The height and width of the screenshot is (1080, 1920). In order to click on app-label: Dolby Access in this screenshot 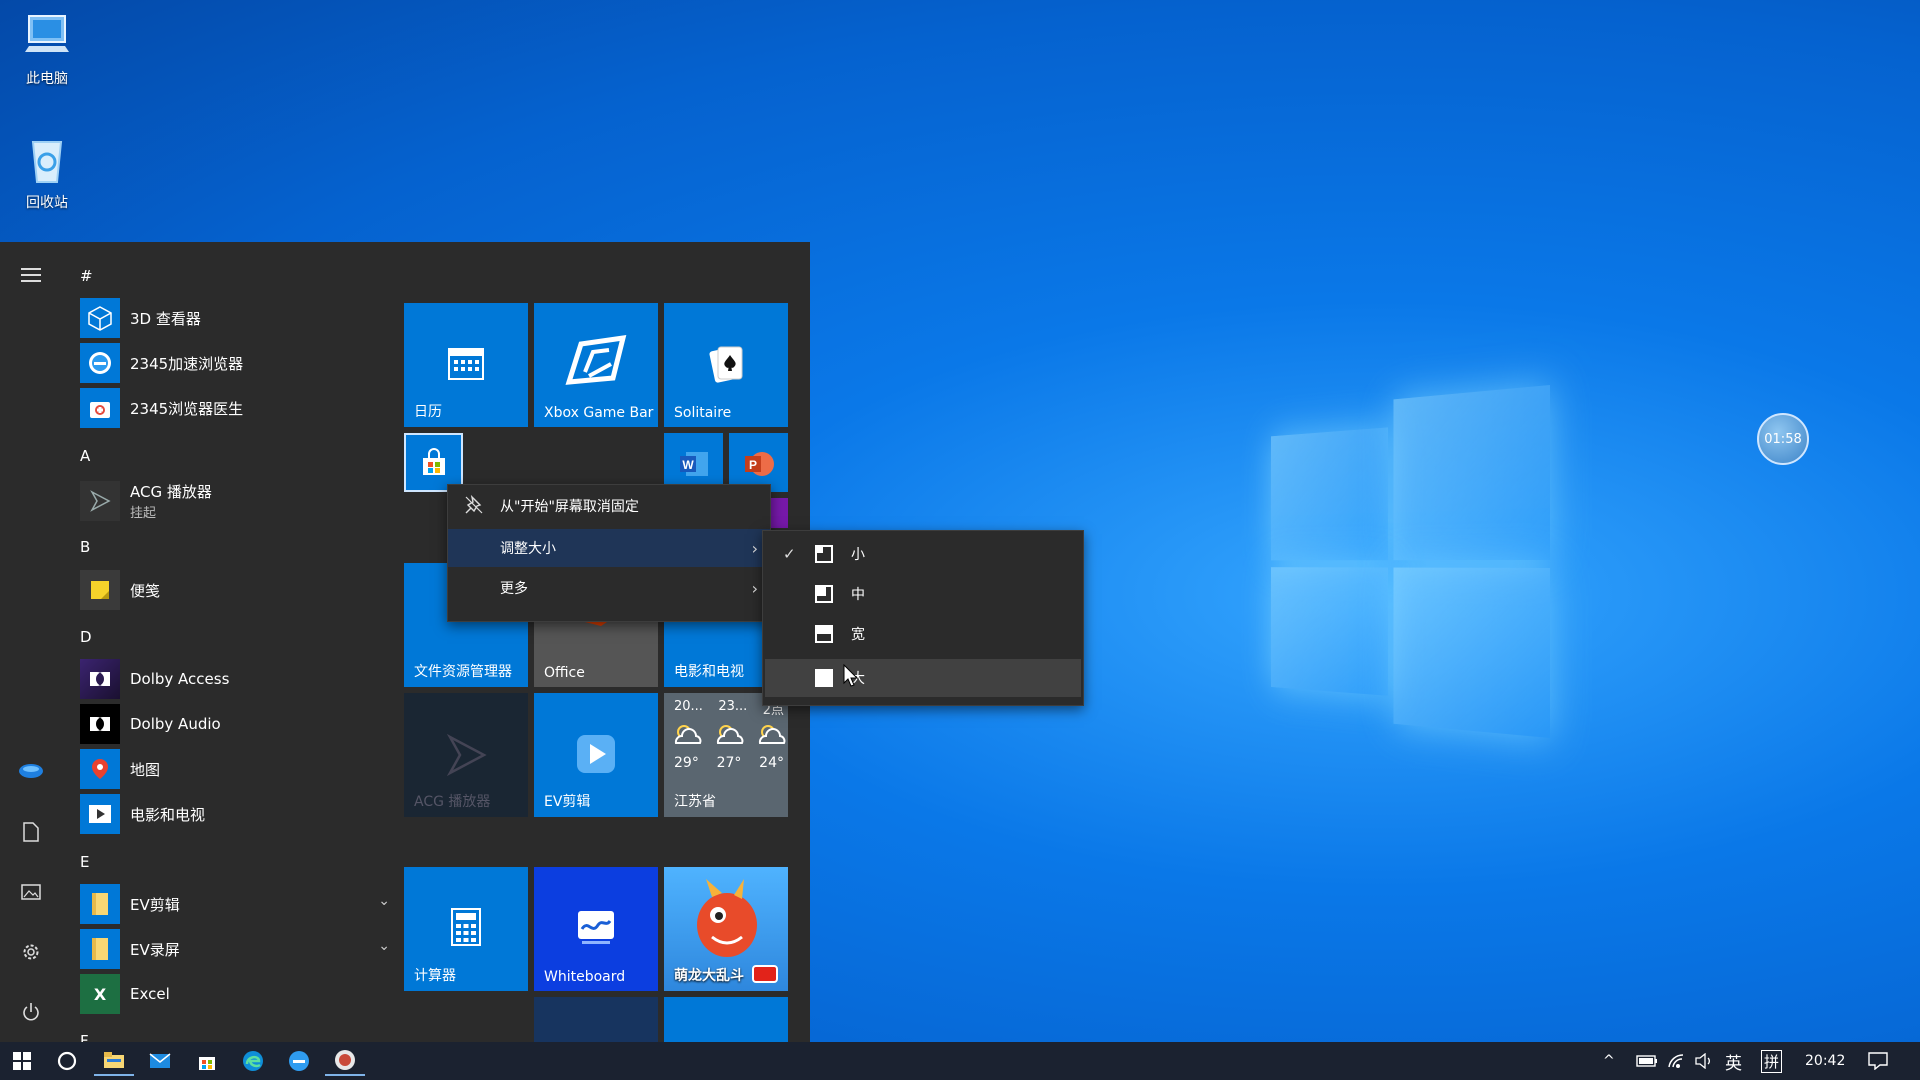, I will do `click(180, 679)`.